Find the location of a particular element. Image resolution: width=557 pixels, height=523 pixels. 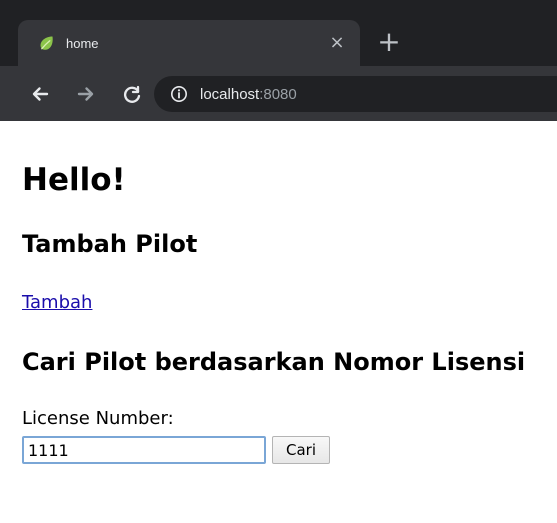

search-button: Cari is located at coordinates (301, 450).